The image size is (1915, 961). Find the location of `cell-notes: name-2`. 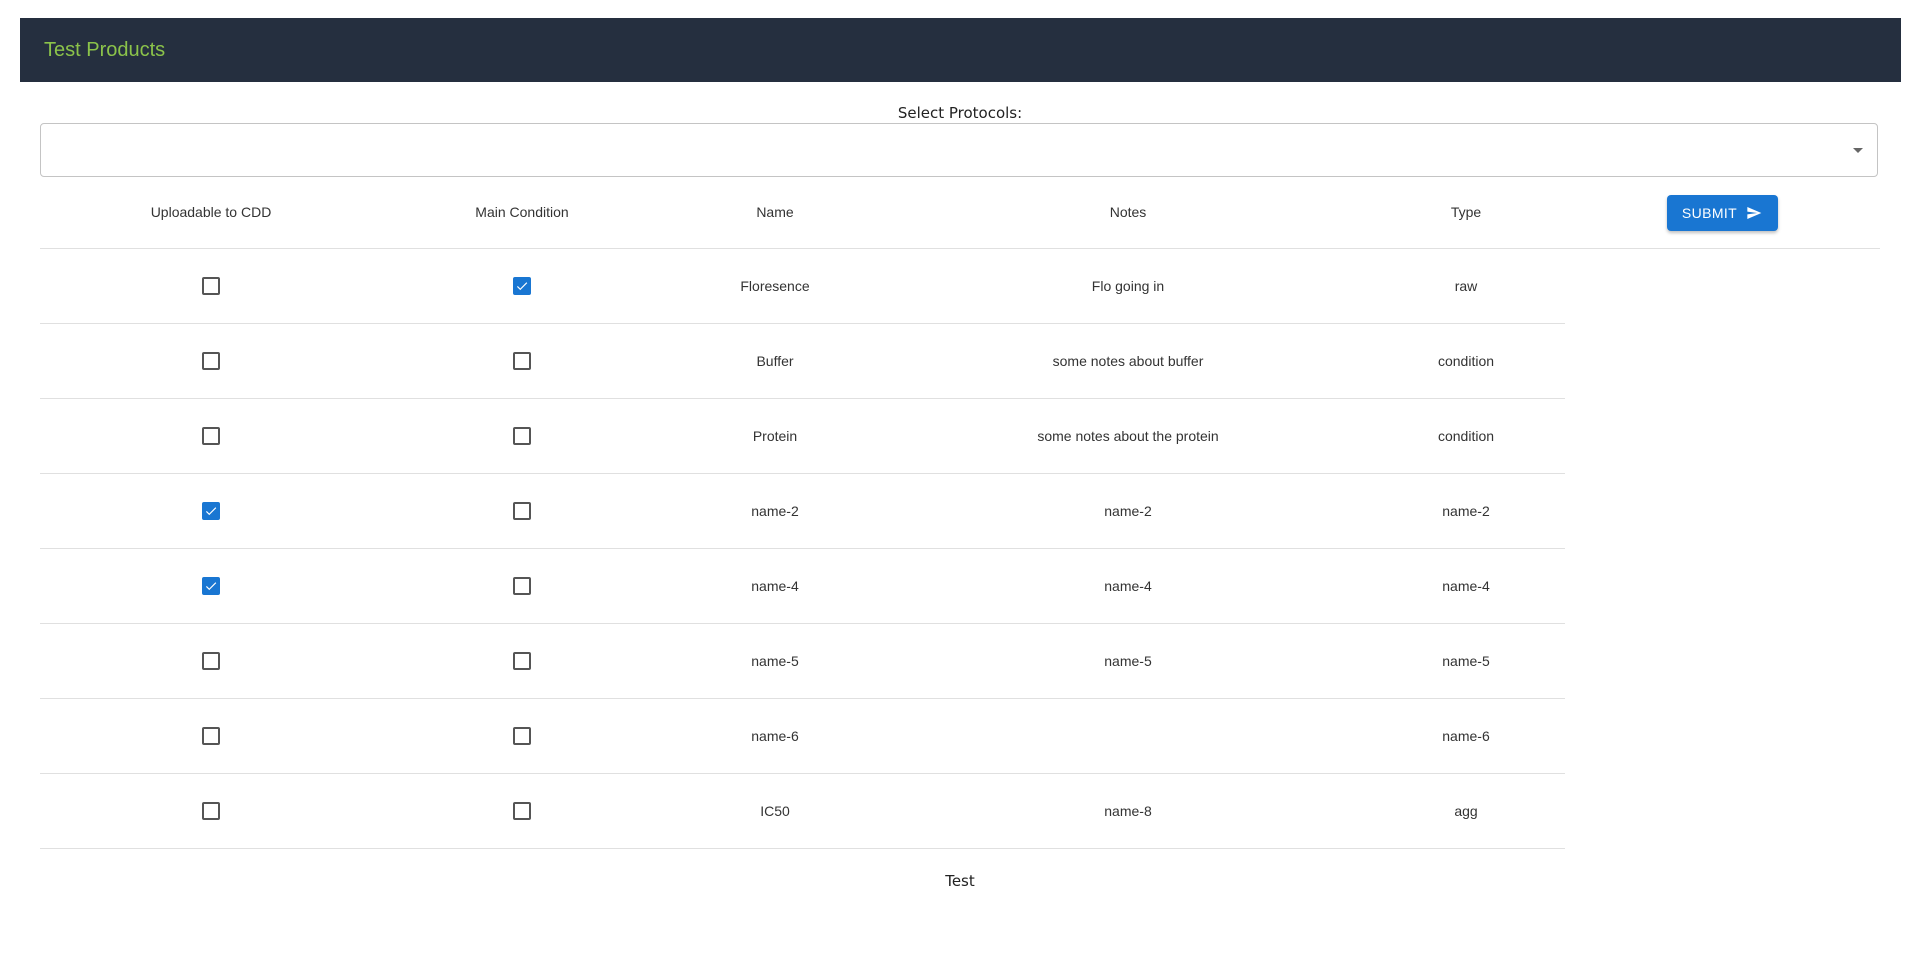

cell-notes: name-2 is located at coordinates (1128, 511).